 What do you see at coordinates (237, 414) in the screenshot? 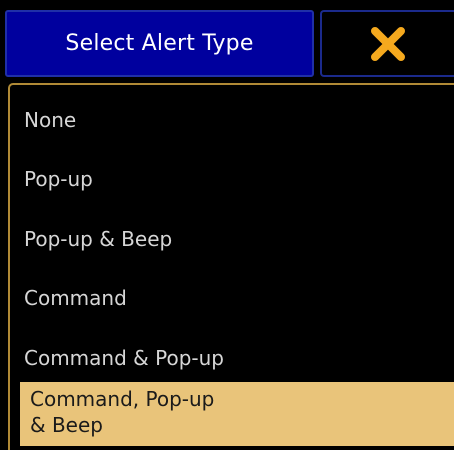
I see `option-command-popup-beep: Command, Pop-up & Beep` at bounding box center [237, 414].